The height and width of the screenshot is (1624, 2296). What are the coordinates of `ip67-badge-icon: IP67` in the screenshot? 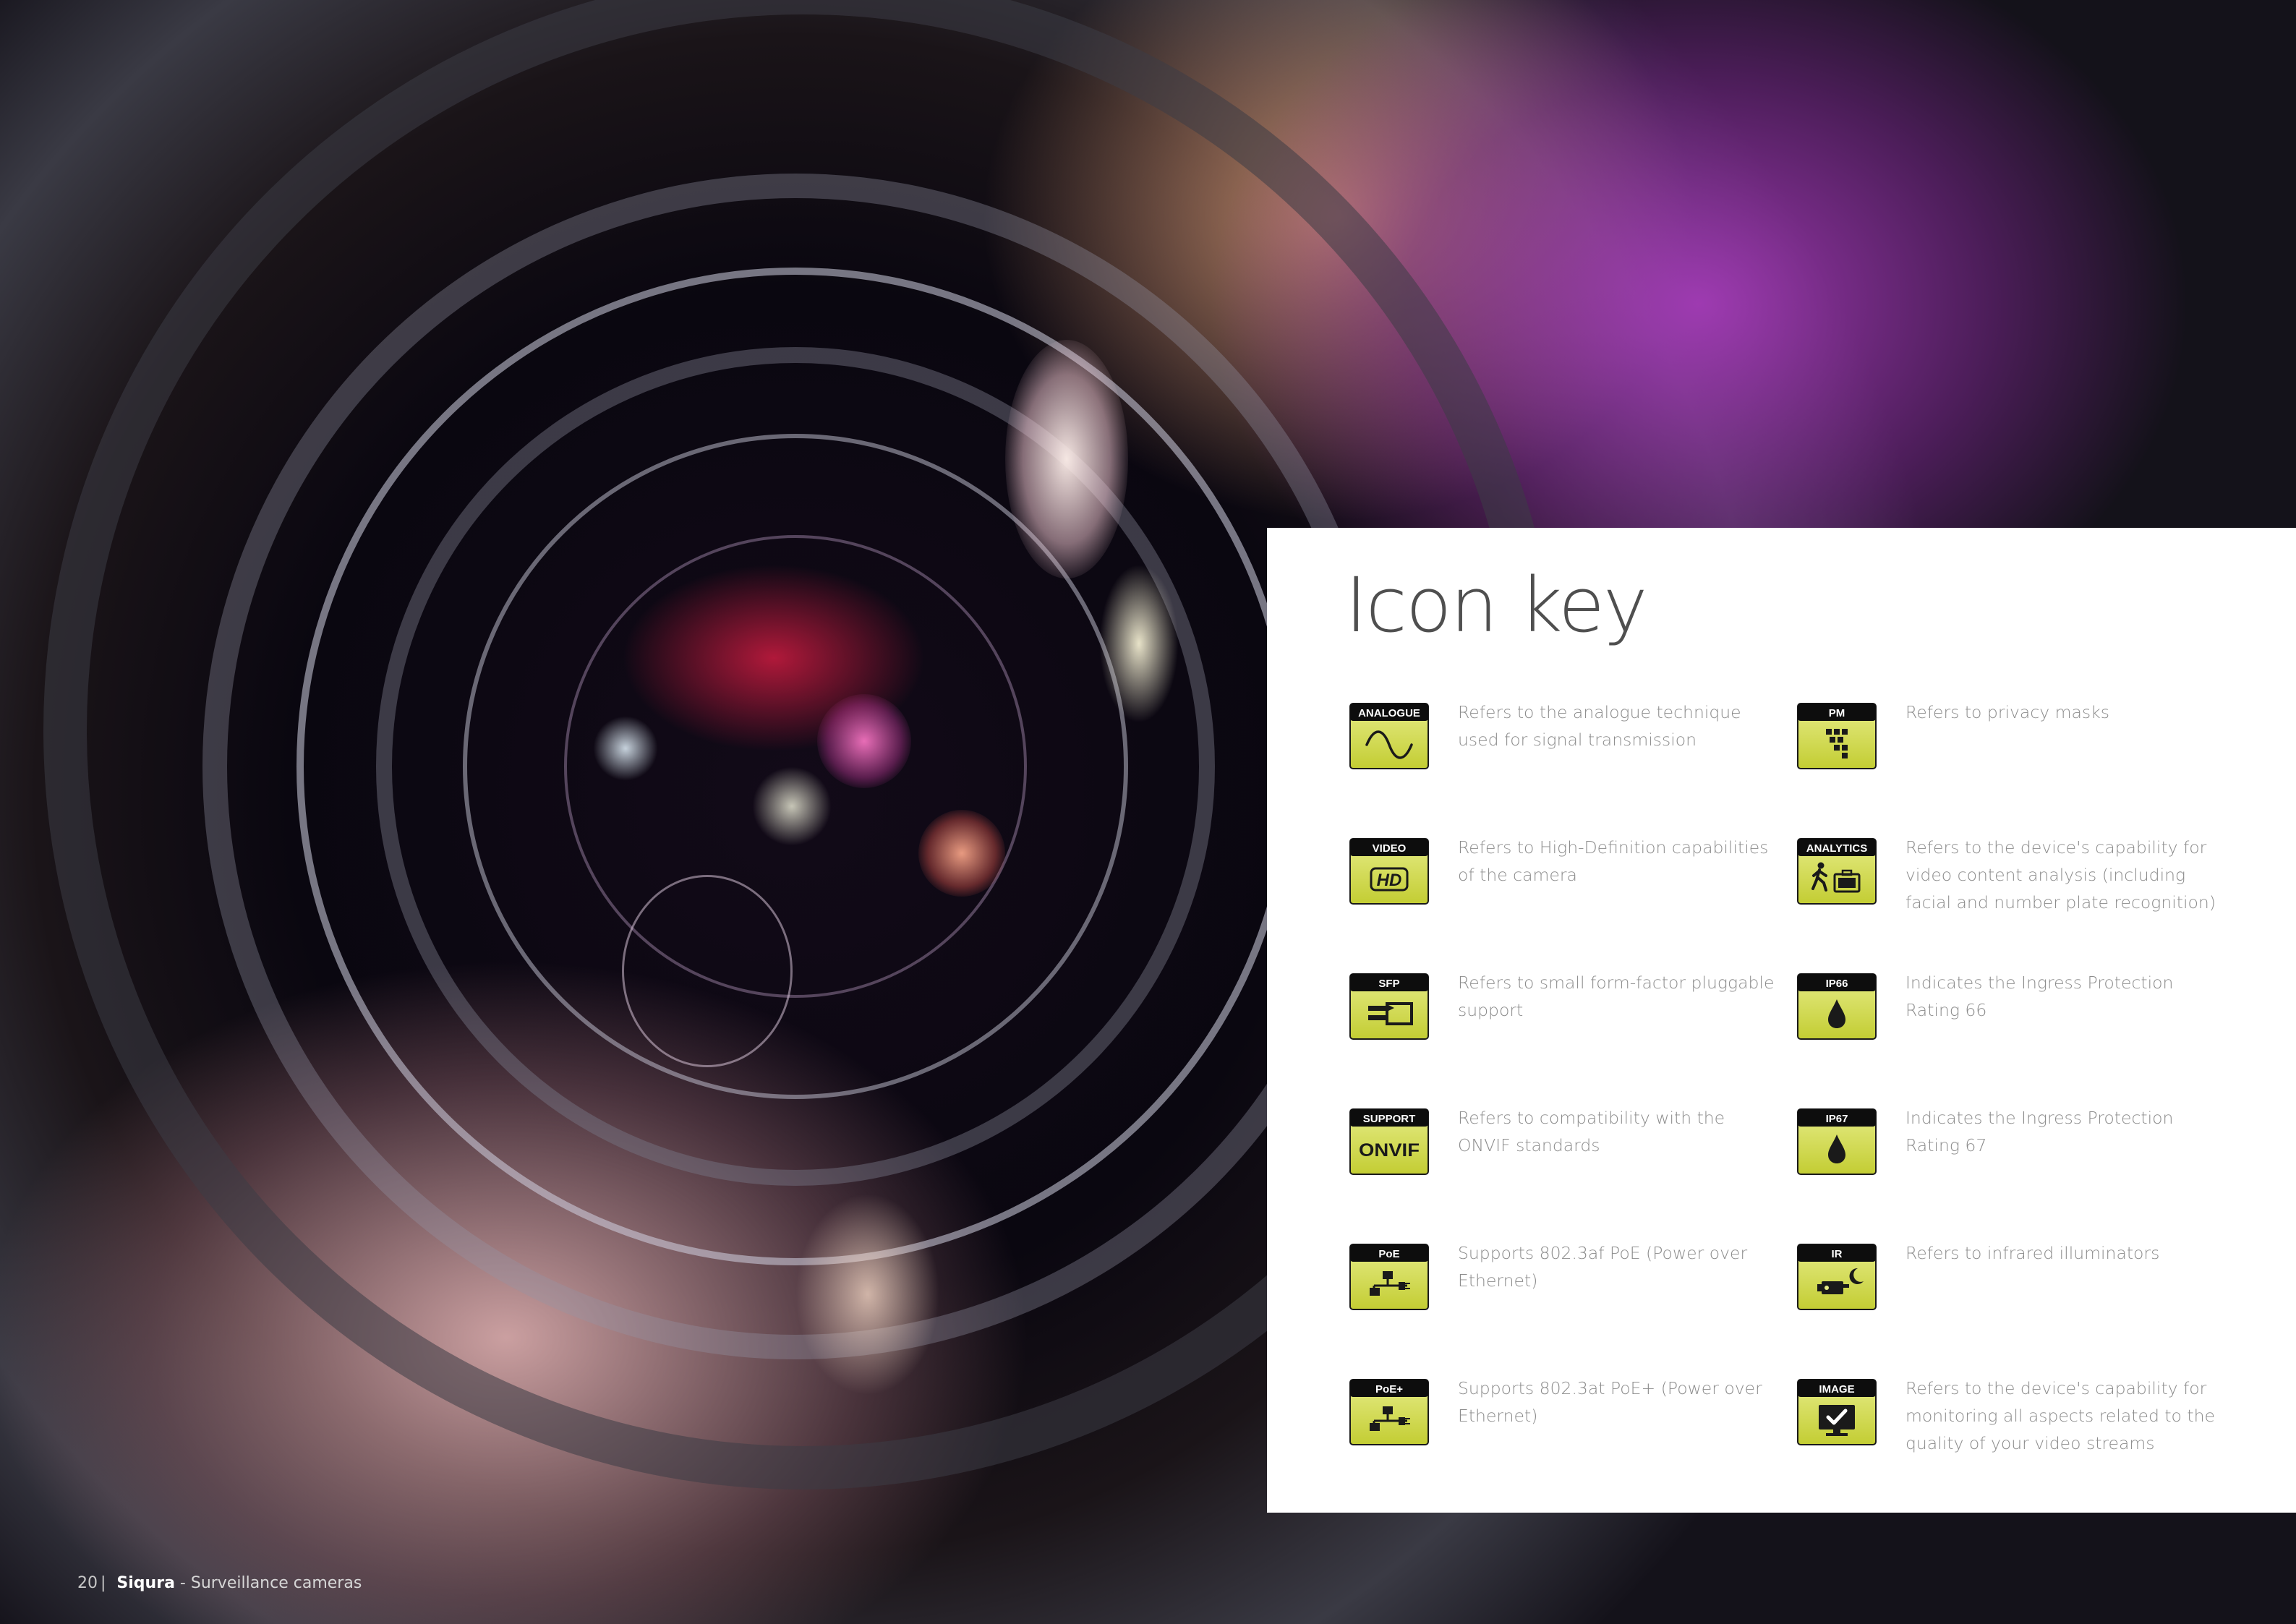 It's located at (1837, 1141).